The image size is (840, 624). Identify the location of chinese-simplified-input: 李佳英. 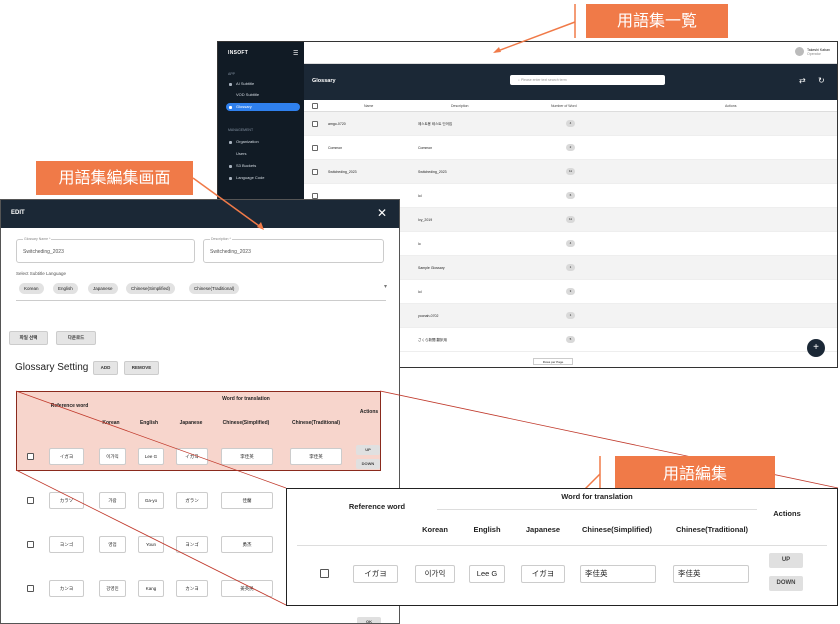
(618, 574).